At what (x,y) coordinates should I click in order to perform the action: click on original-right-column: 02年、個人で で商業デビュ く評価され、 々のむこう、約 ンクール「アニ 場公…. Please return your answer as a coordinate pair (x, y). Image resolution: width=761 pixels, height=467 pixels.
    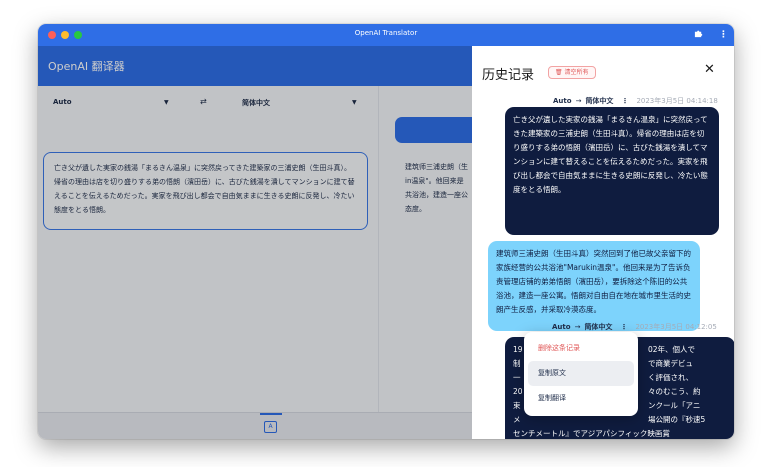
    Looking at the image, I should click on (676, 385).